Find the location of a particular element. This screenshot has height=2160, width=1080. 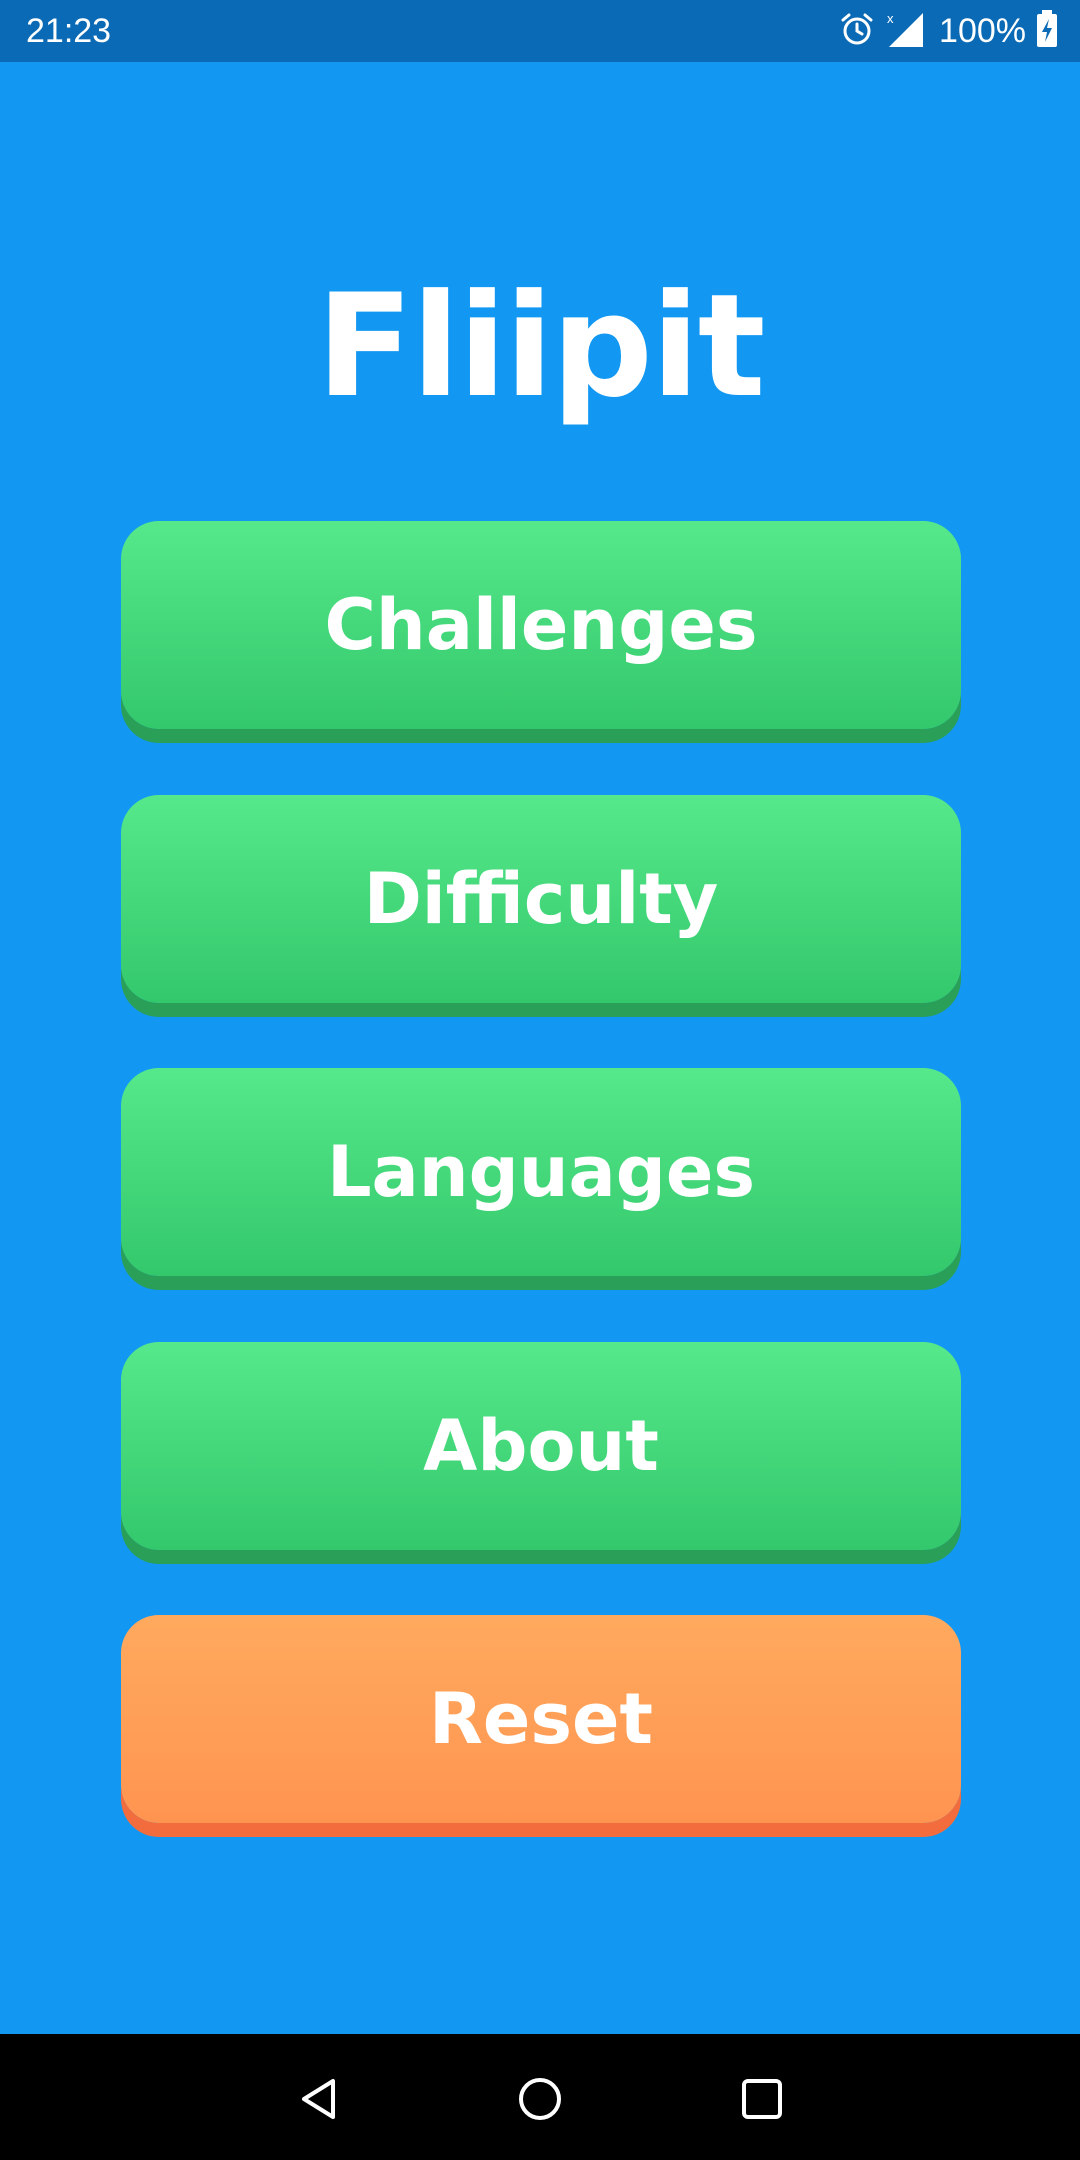

challenges-label: Challenges is located at coordinates (541, 625).